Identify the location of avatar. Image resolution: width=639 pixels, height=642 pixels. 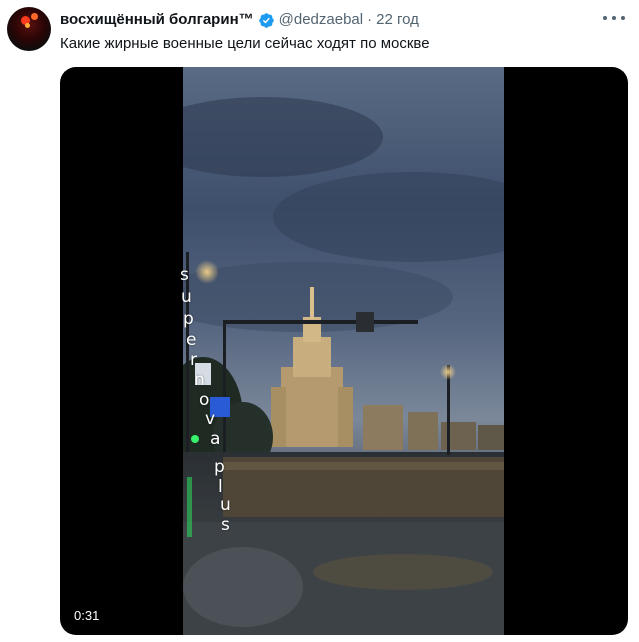
(29, 29).